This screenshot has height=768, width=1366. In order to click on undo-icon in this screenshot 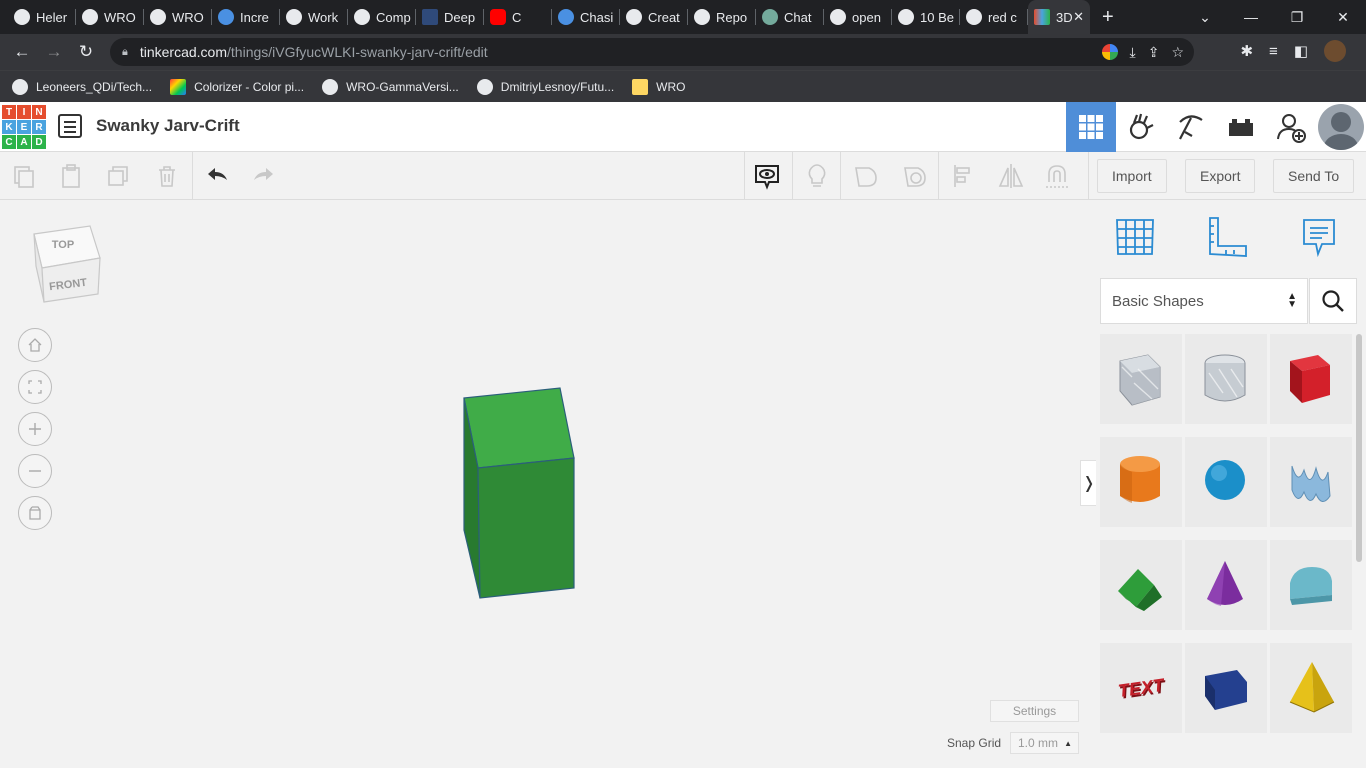, I will do `click(217, 174)`.